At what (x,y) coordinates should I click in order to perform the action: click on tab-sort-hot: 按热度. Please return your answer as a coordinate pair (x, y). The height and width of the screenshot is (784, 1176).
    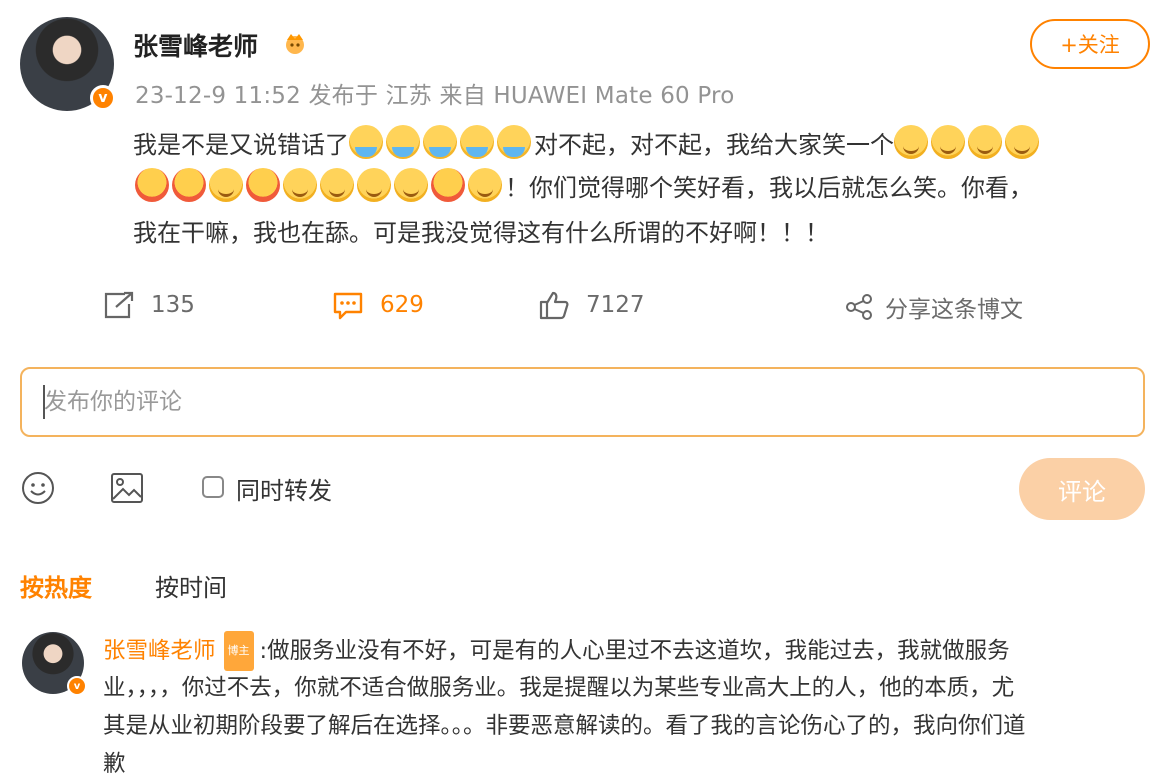
    Looking at the image, I should click on (56, 585).